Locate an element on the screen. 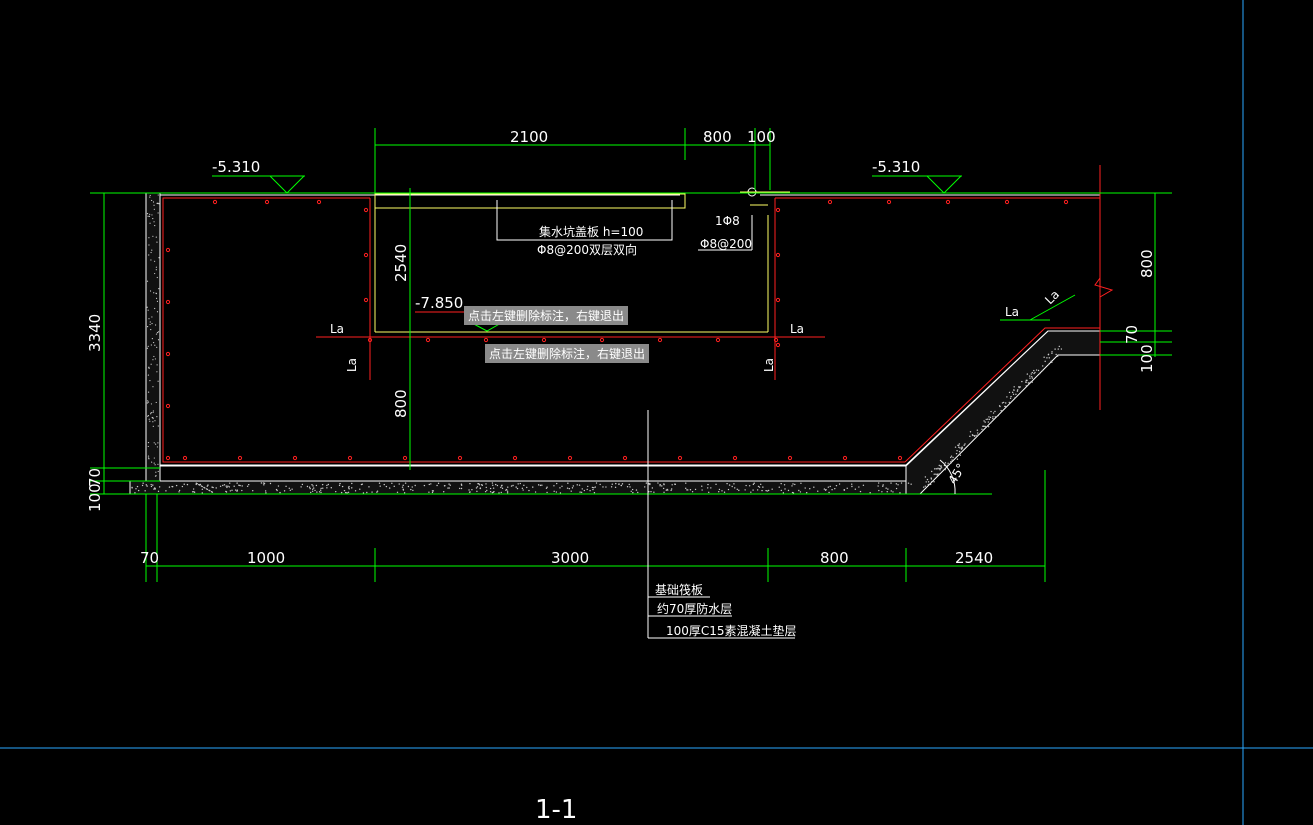  bar-phi8-200-label: Φ8@200 is located at coordinates (726, 244).